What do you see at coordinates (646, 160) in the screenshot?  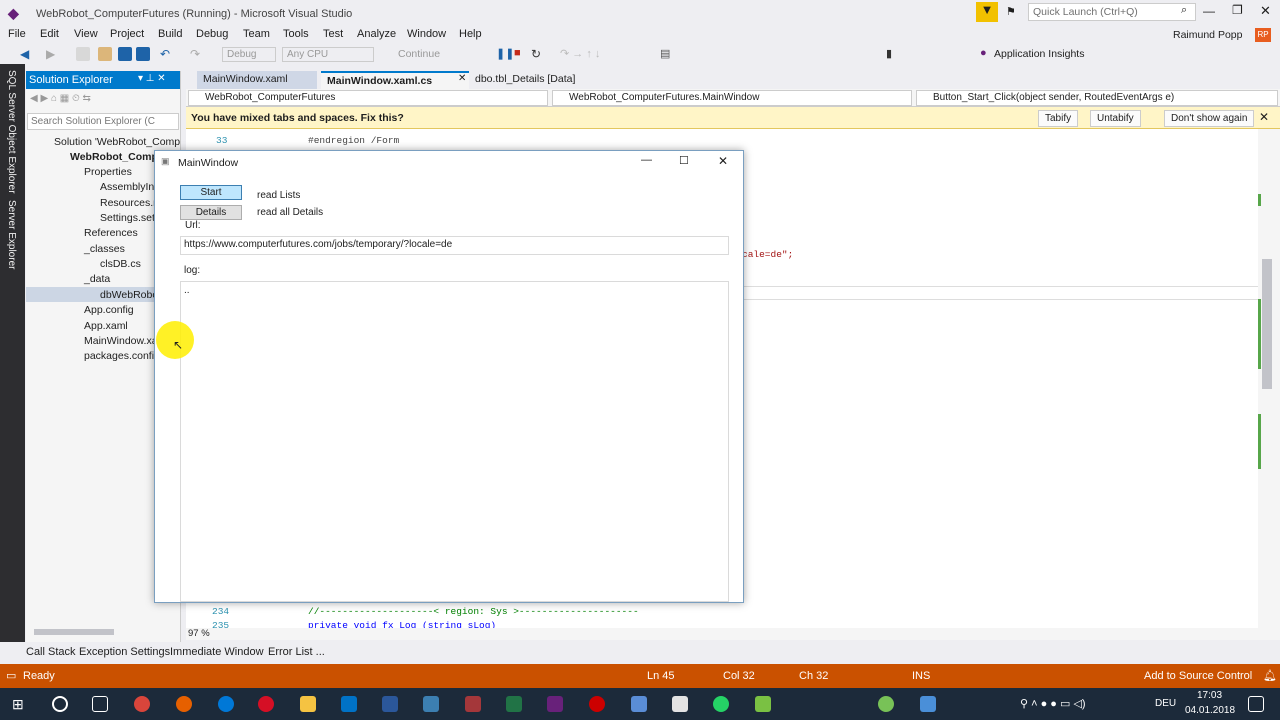 I see `app-minimize-button: —` at bounding box center [646, 160].